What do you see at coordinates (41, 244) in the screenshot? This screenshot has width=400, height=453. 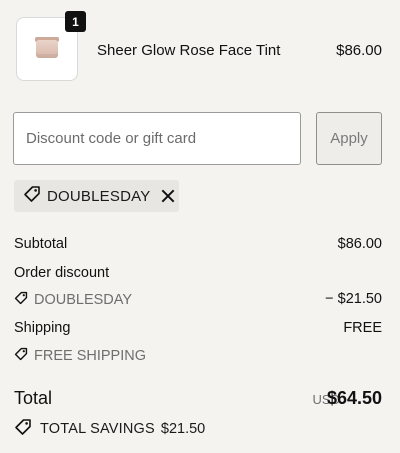 I see `subtotal-label: Subtotal` at bounding box center [41, 244].